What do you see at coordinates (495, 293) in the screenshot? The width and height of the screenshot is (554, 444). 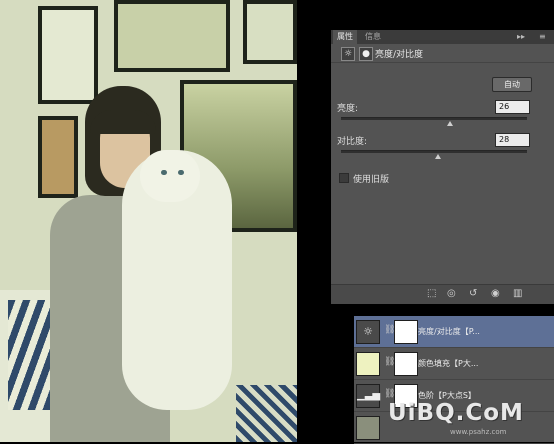 I see `visibility-eye-icon: ◉` at bounding box center [495, 293].